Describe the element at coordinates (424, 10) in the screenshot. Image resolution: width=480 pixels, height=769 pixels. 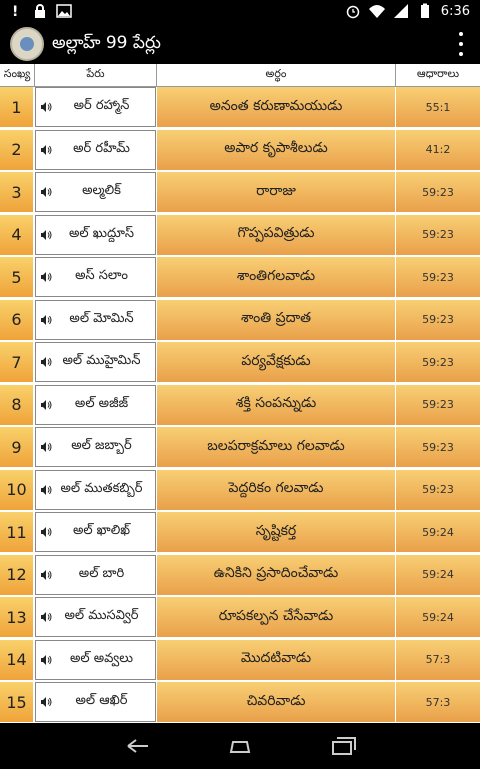
I see `battery-icon` at that location.